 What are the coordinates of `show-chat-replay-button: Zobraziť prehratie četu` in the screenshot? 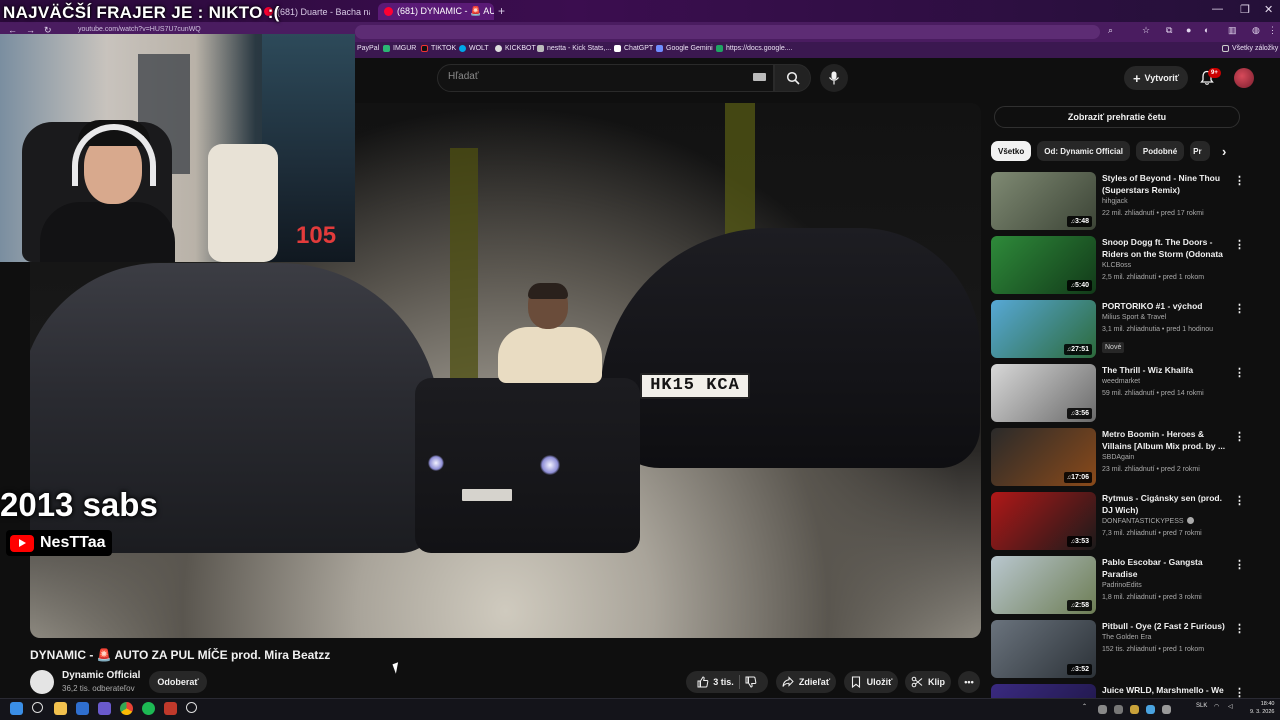 It's located at (1117, 117).